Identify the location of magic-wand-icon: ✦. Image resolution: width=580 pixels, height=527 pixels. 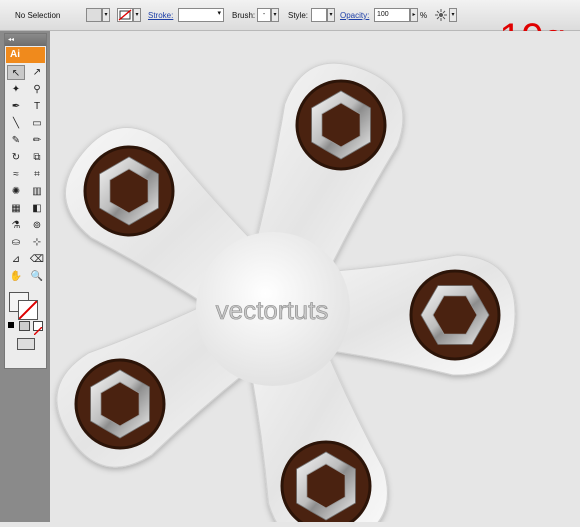
(16, 89).